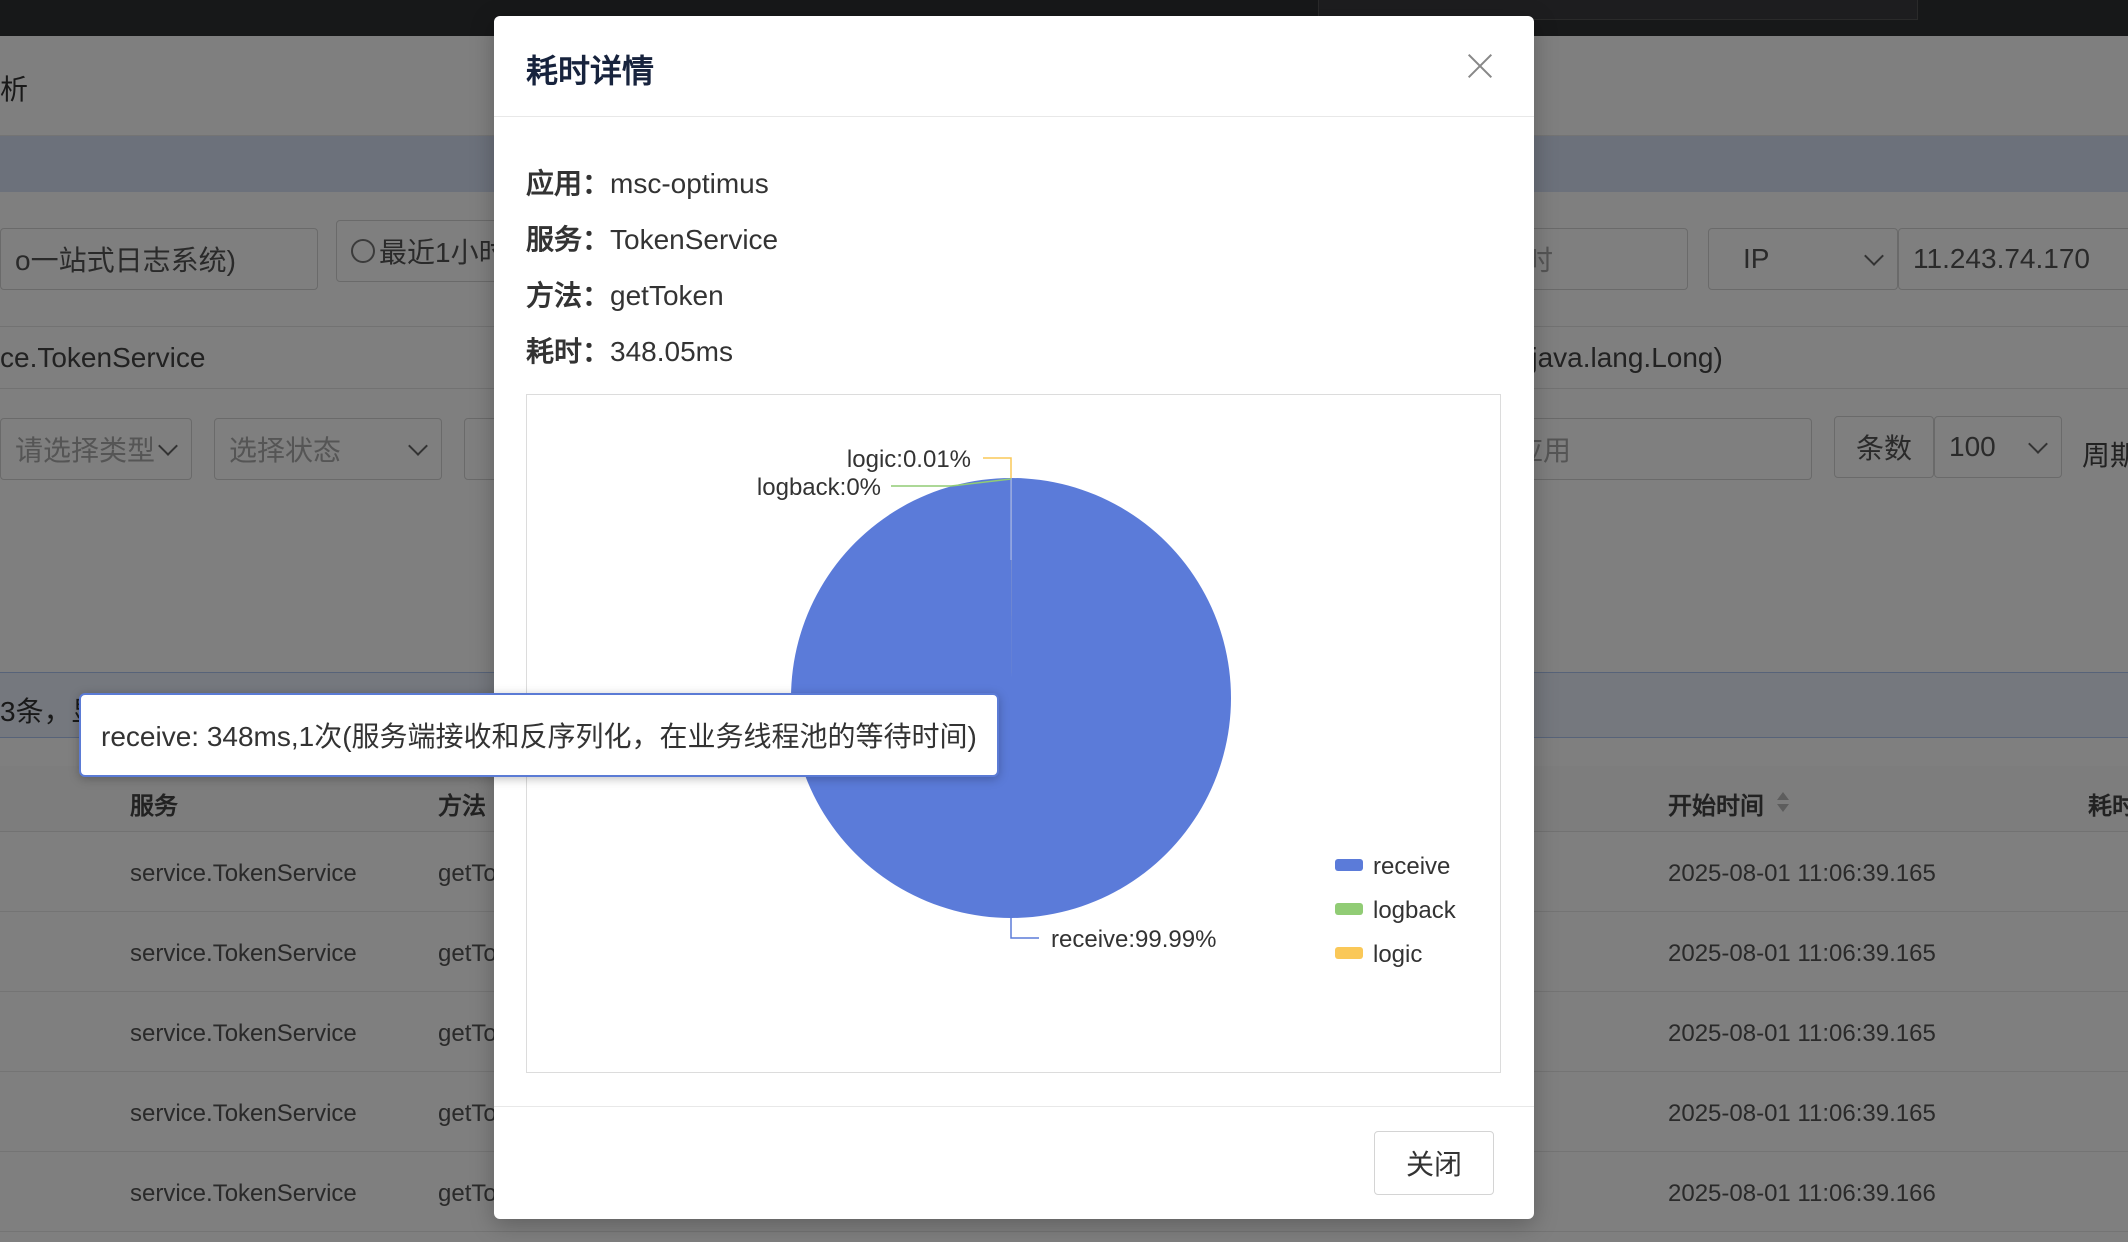 The width and height of the screenshot is (2128, 1242). What do you see at coordinates (554, 351) in the screenshot?
I see `detail-duration-key: 耗时` at bounding box center [554, 351].